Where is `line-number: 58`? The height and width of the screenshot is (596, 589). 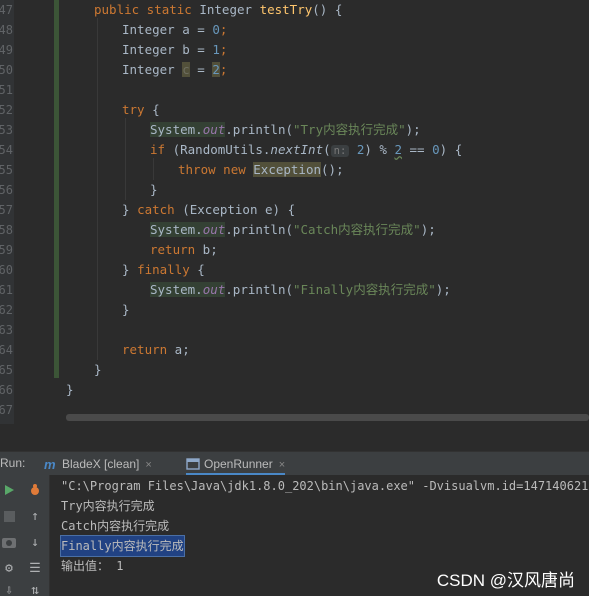
line-number: 58 is located at coordinates (6, 230).